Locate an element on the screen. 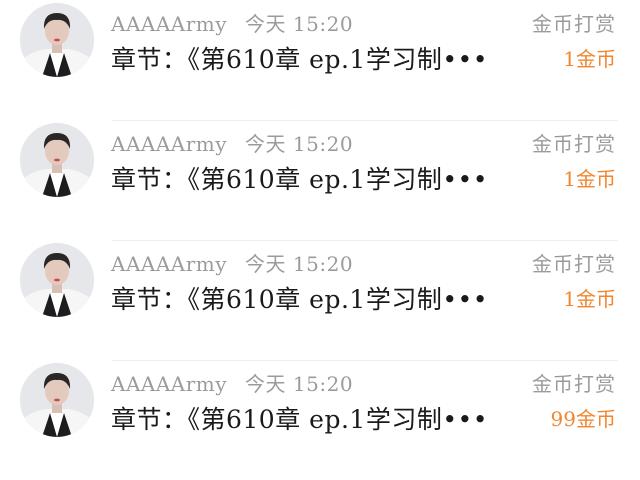 The height and width of the screenshot is (480, 640). tip-amount: 99金币 is located at coordinates (583, 419).